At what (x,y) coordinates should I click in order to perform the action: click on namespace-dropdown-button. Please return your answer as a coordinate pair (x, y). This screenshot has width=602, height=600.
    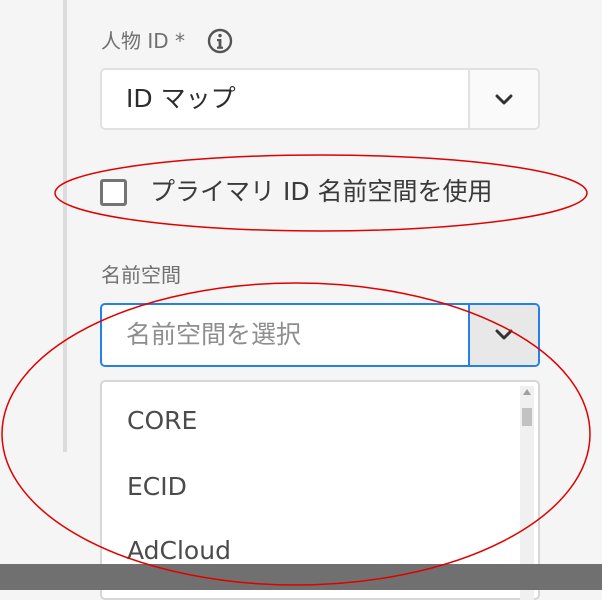
    Looking at the image, I should click on (503, 335).